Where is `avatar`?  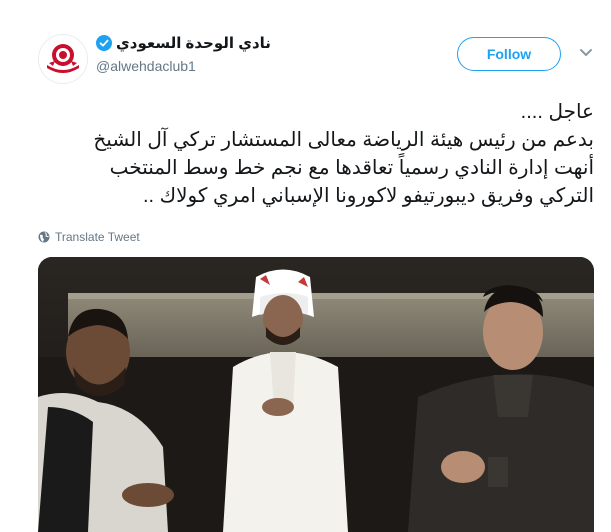
avatar is located at coordinates (63, 59).